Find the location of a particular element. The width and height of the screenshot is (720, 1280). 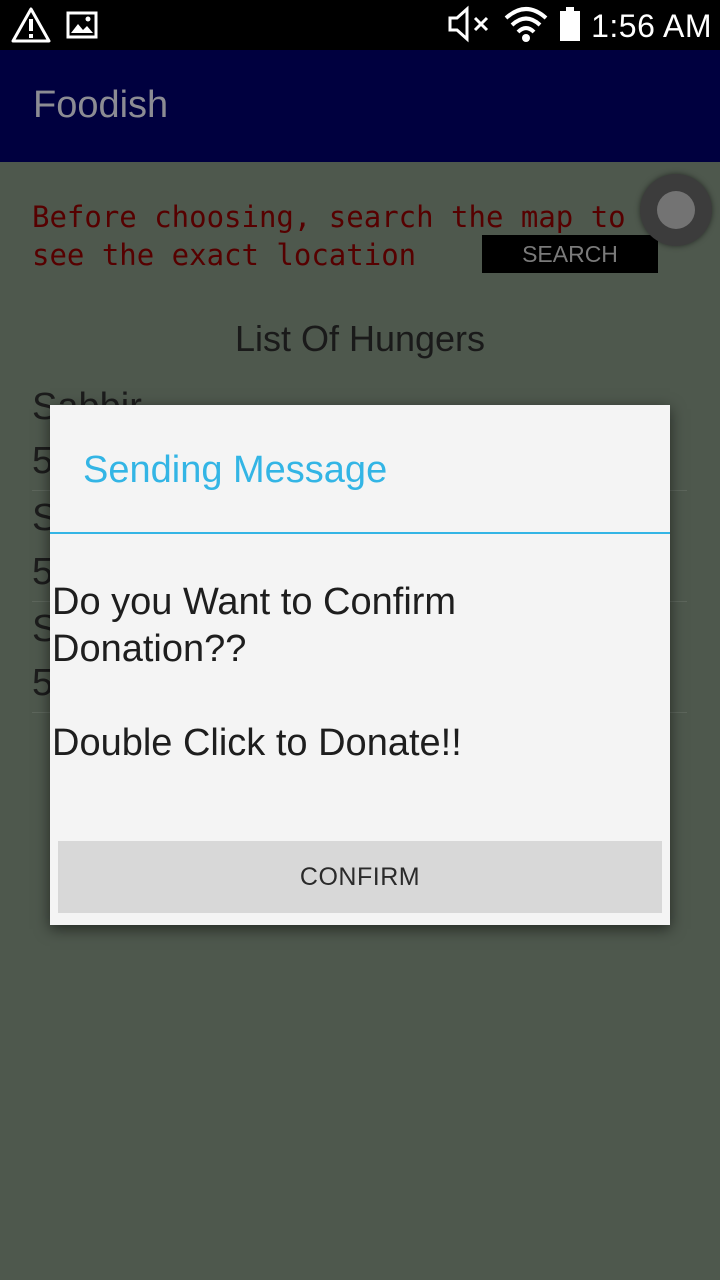

clock: 1:56 AM is located at coordinates (651, 25).